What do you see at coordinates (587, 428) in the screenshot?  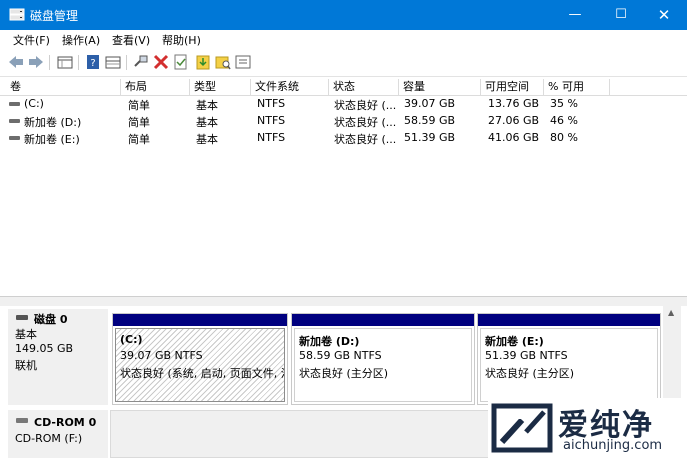 I see `watermark: 爱纯净 aichunjing.com` at bounding box center [587, 428].